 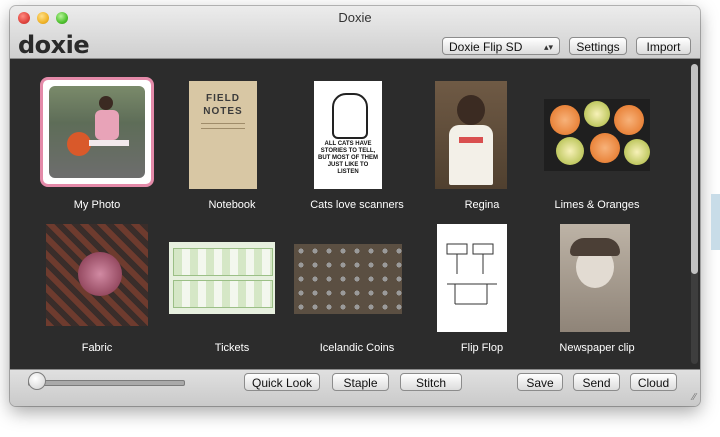 I want to click on scan-item-my-photo: My Photo, so click(x=97, y=140).